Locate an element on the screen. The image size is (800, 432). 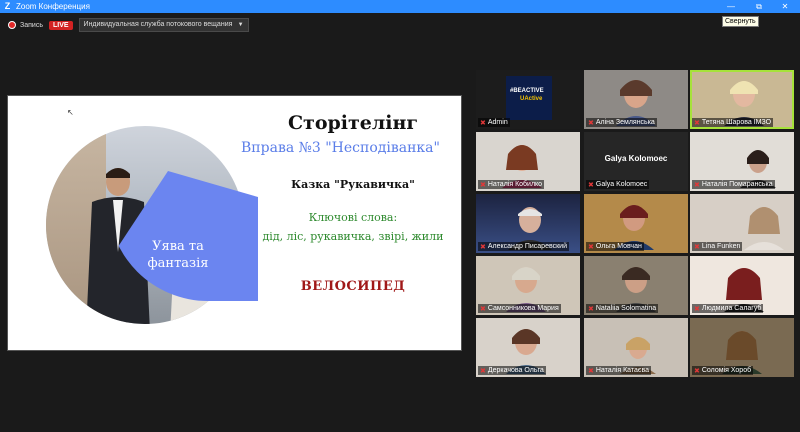
participant-tile: ✖ Деркачова Ольга is located at coordinates (528, 347).